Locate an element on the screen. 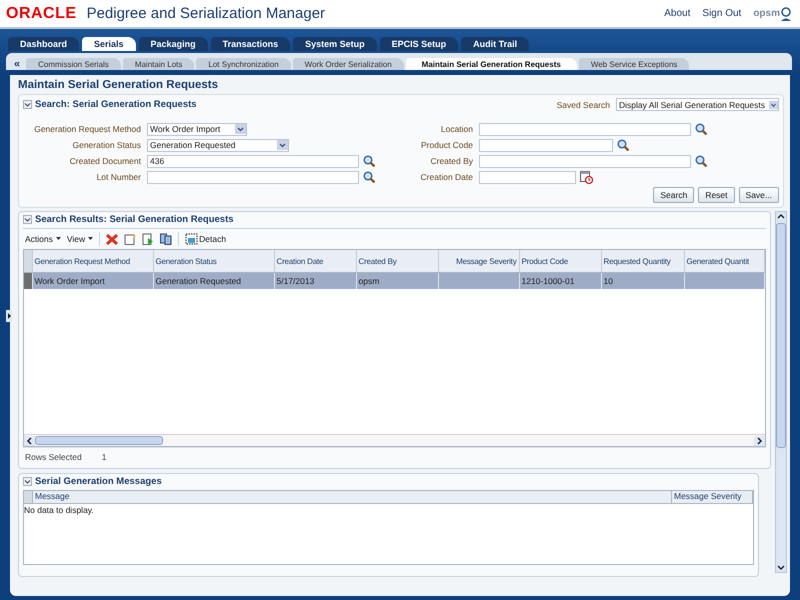 The image size is (800, 600). sub-tab: Work Order Serialization is located at coordinates (348, 64).